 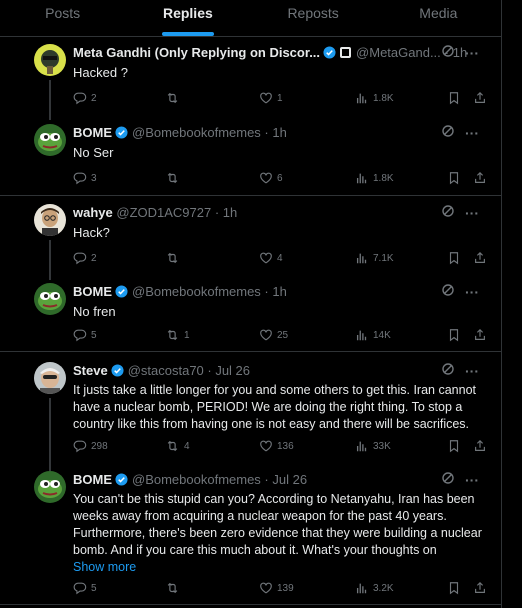 I want to click on show-more-link: Show more, so click(x=279, y=567).